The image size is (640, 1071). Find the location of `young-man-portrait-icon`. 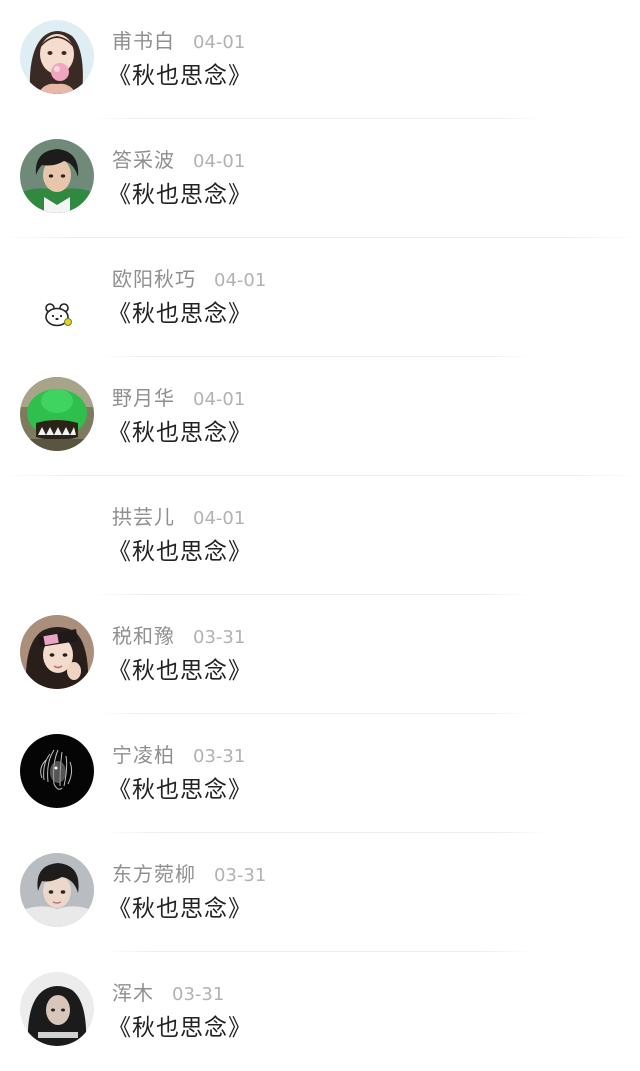

young-man-portrait-icon is located at coordinates (57, 890).